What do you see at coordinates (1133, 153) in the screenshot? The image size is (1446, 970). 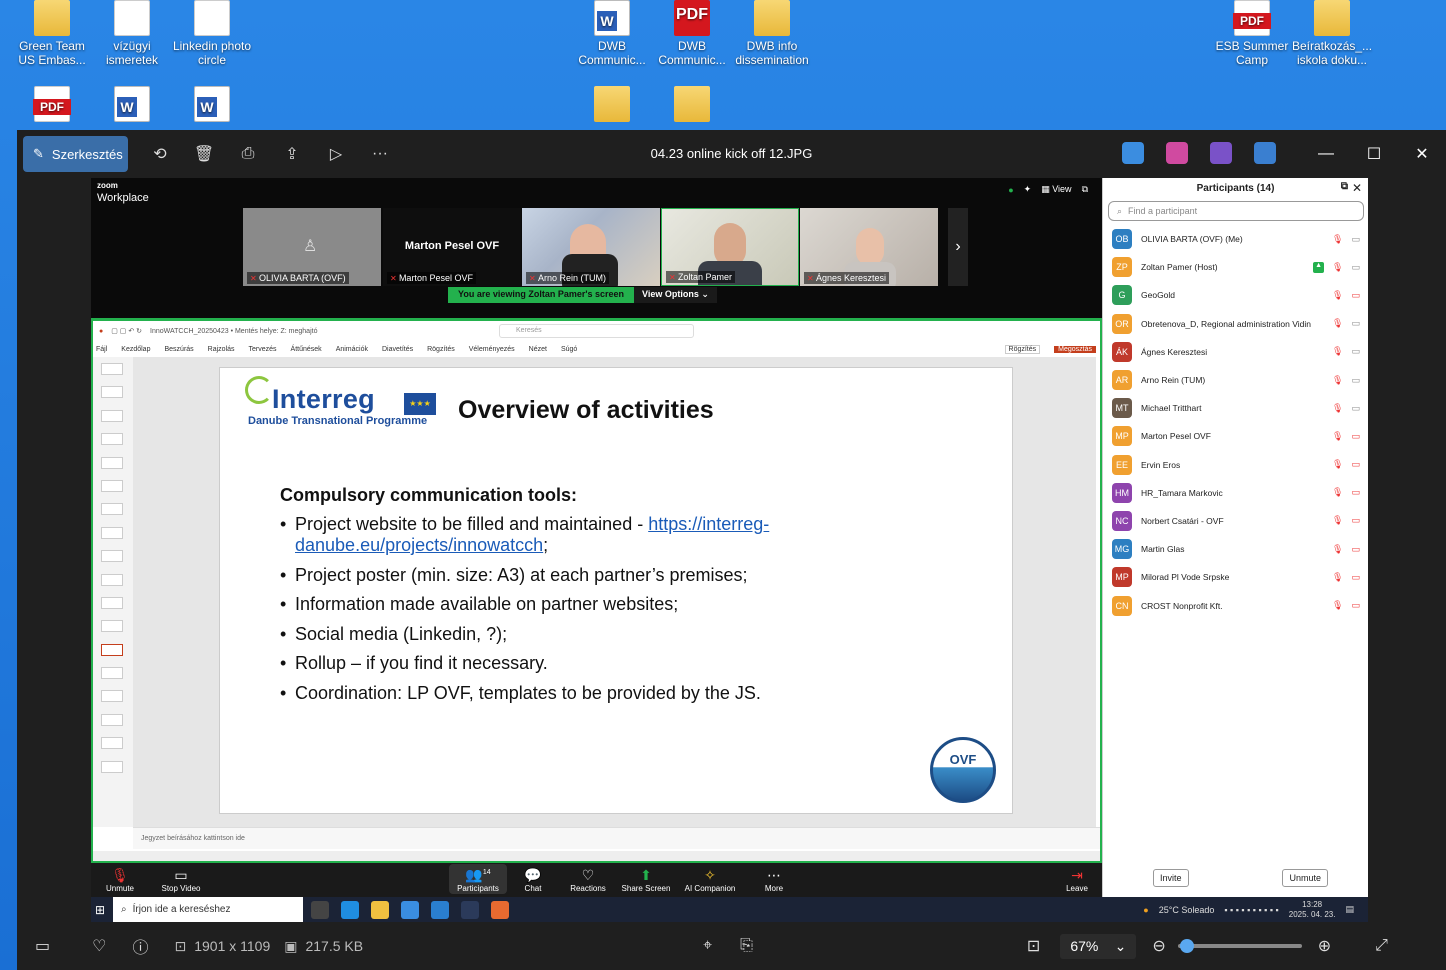 I see `designer-icon` at bounding box center [1133, 153].